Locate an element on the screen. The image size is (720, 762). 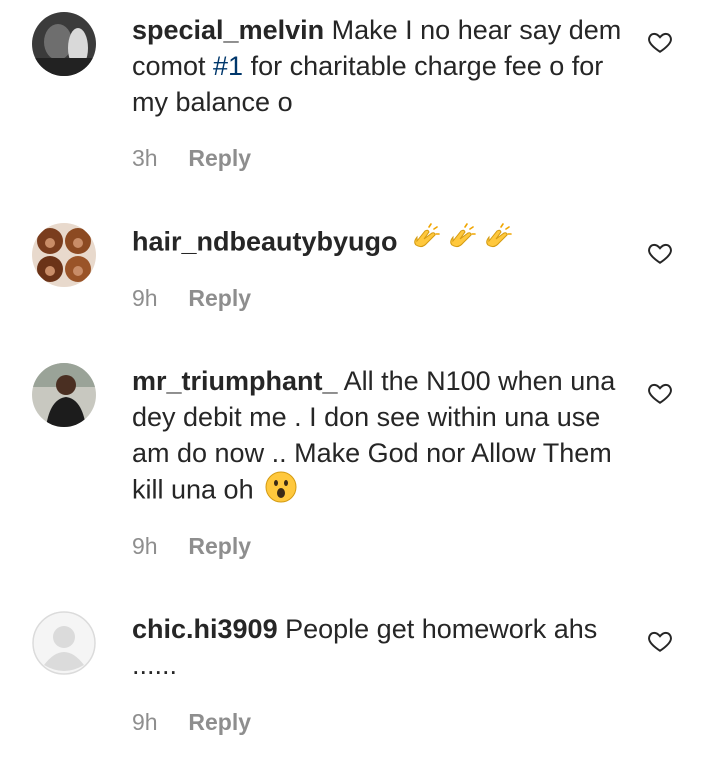
username-link: chic.hi3909 is located at coordinates (205, 629).